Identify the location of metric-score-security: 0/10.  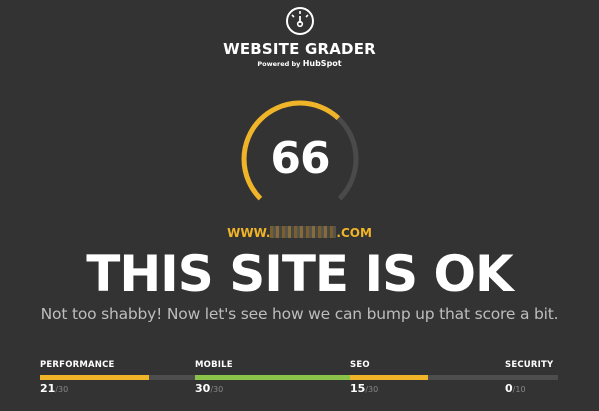
(515, 388).